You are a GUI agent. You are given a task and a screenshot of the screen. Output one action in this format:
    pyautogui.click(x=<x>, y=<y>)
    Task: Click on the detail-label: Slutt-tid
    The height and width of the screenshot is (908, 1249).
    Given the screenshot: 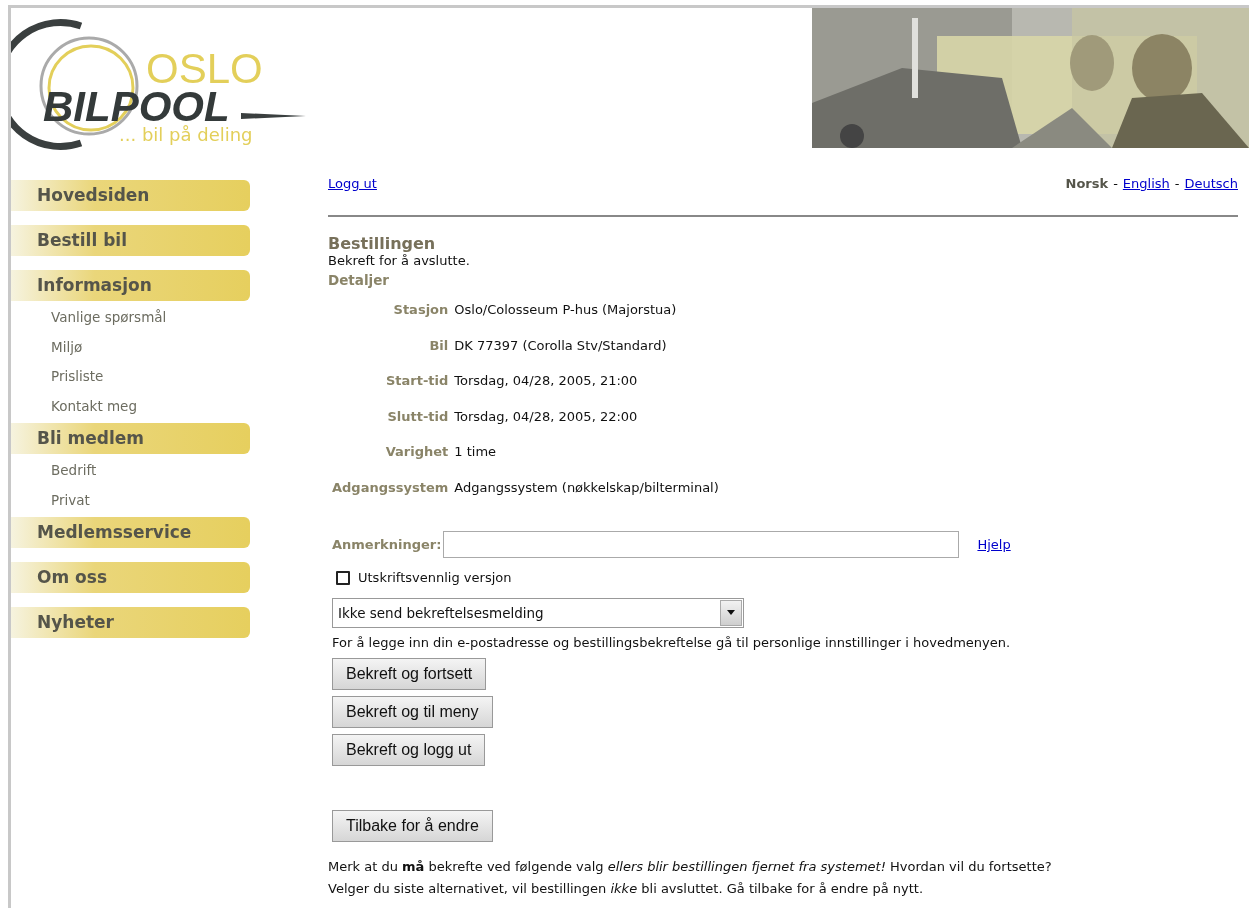 What is the action you would take?
    pyautogui.click(x=417, y=416)
    